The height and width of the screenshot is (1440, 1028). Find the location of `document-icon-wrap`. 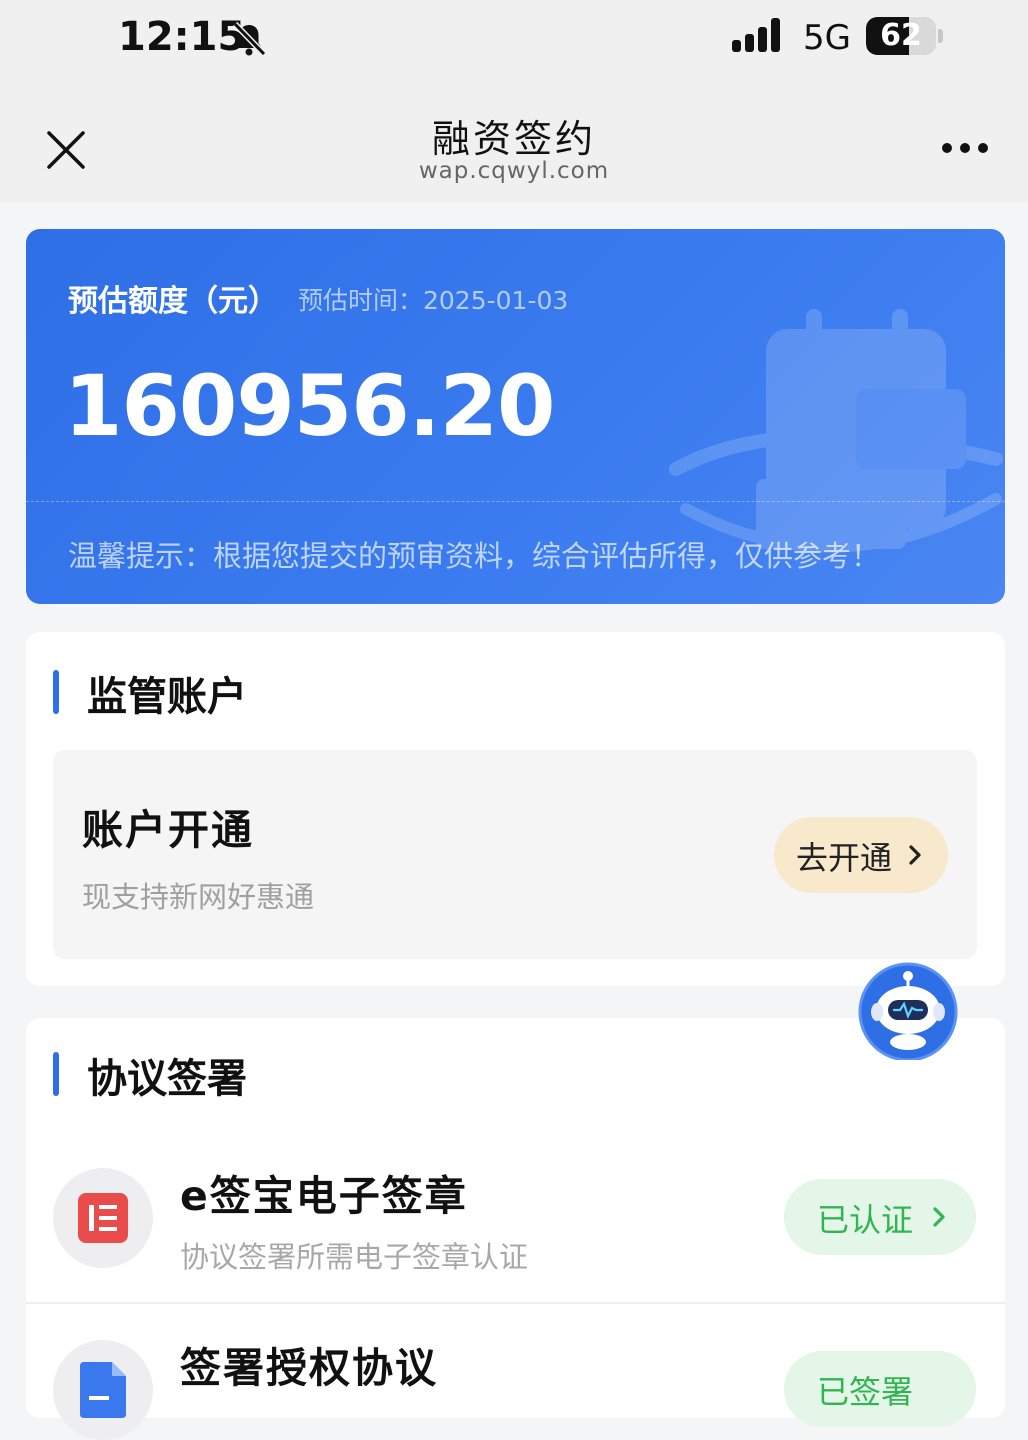

document-icon-wrap is located at coordinates (103, 1390).